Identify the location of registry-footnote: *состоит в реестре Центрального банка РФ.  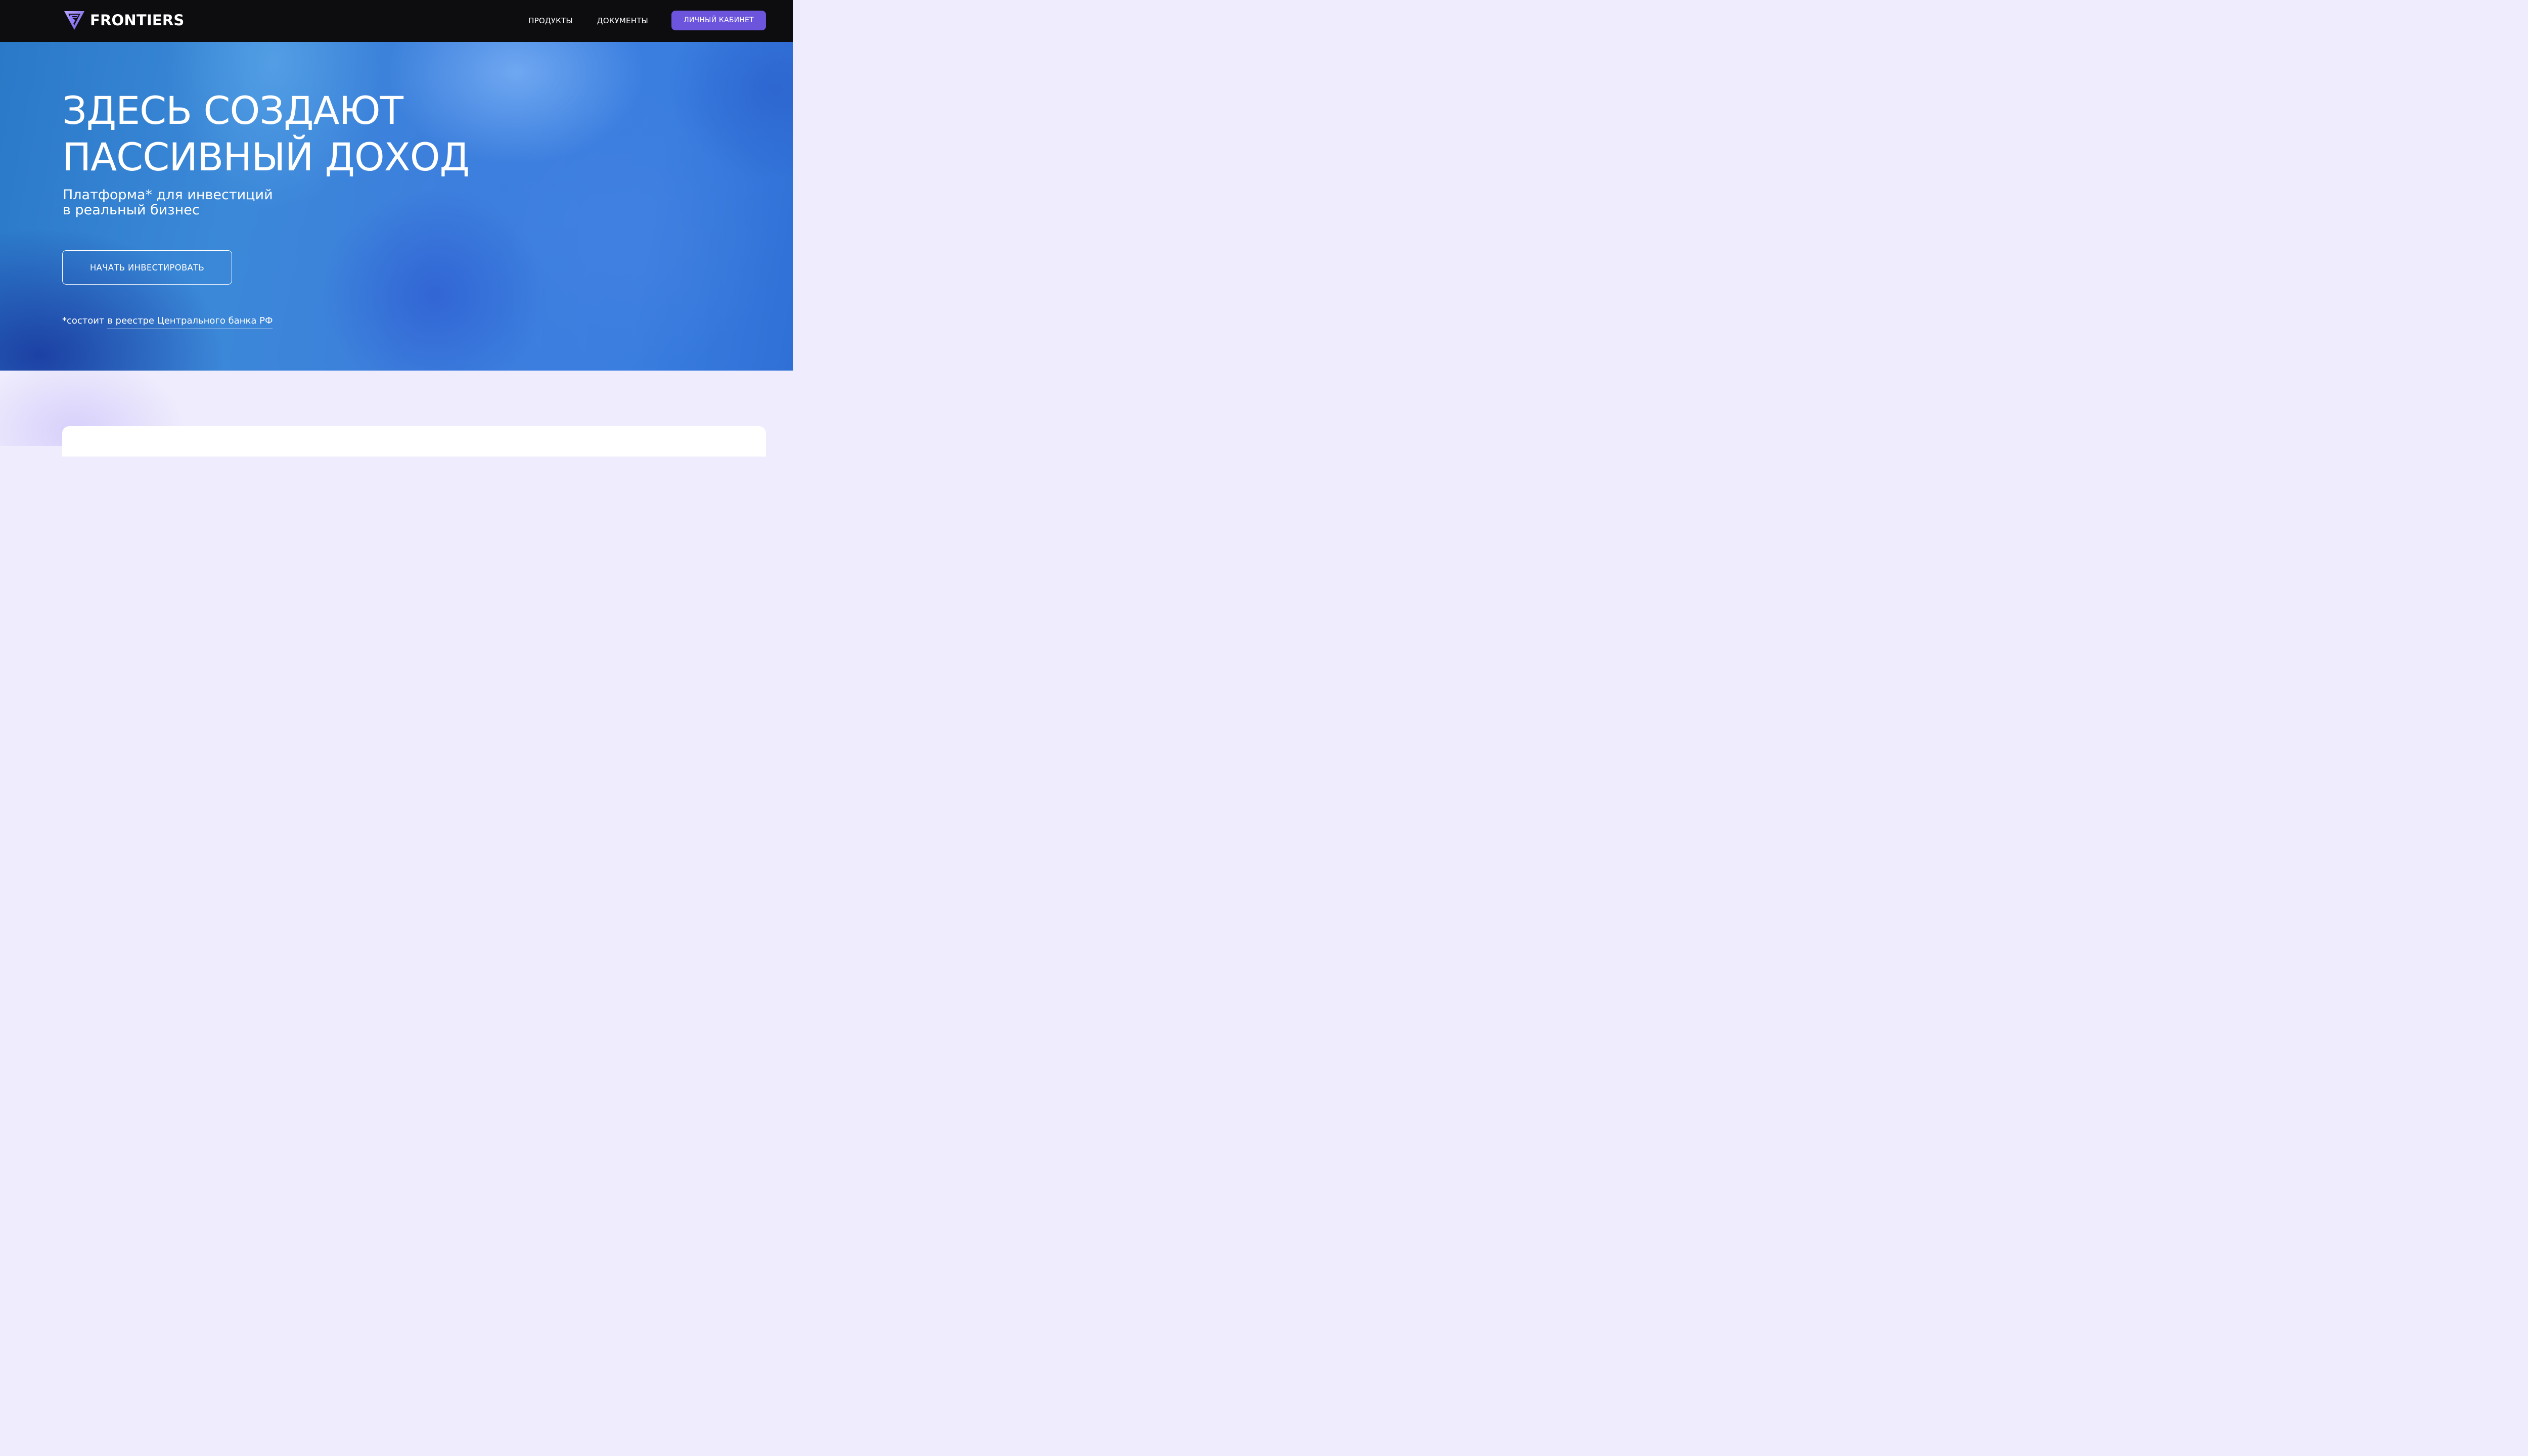
(168, 321).